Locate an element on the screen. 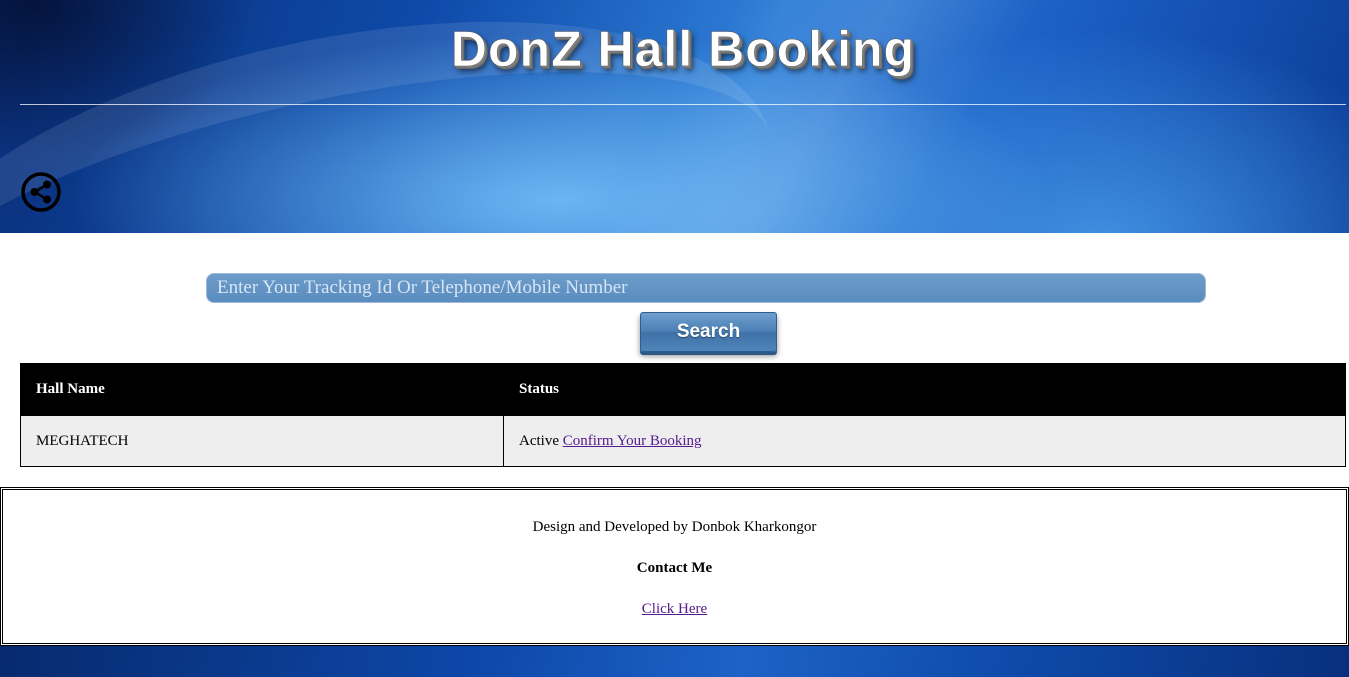 The height and width of the screenshot is (677, 1349). confirm-booking-link: Confirm Your Booking is located at coordinates (632, 441).